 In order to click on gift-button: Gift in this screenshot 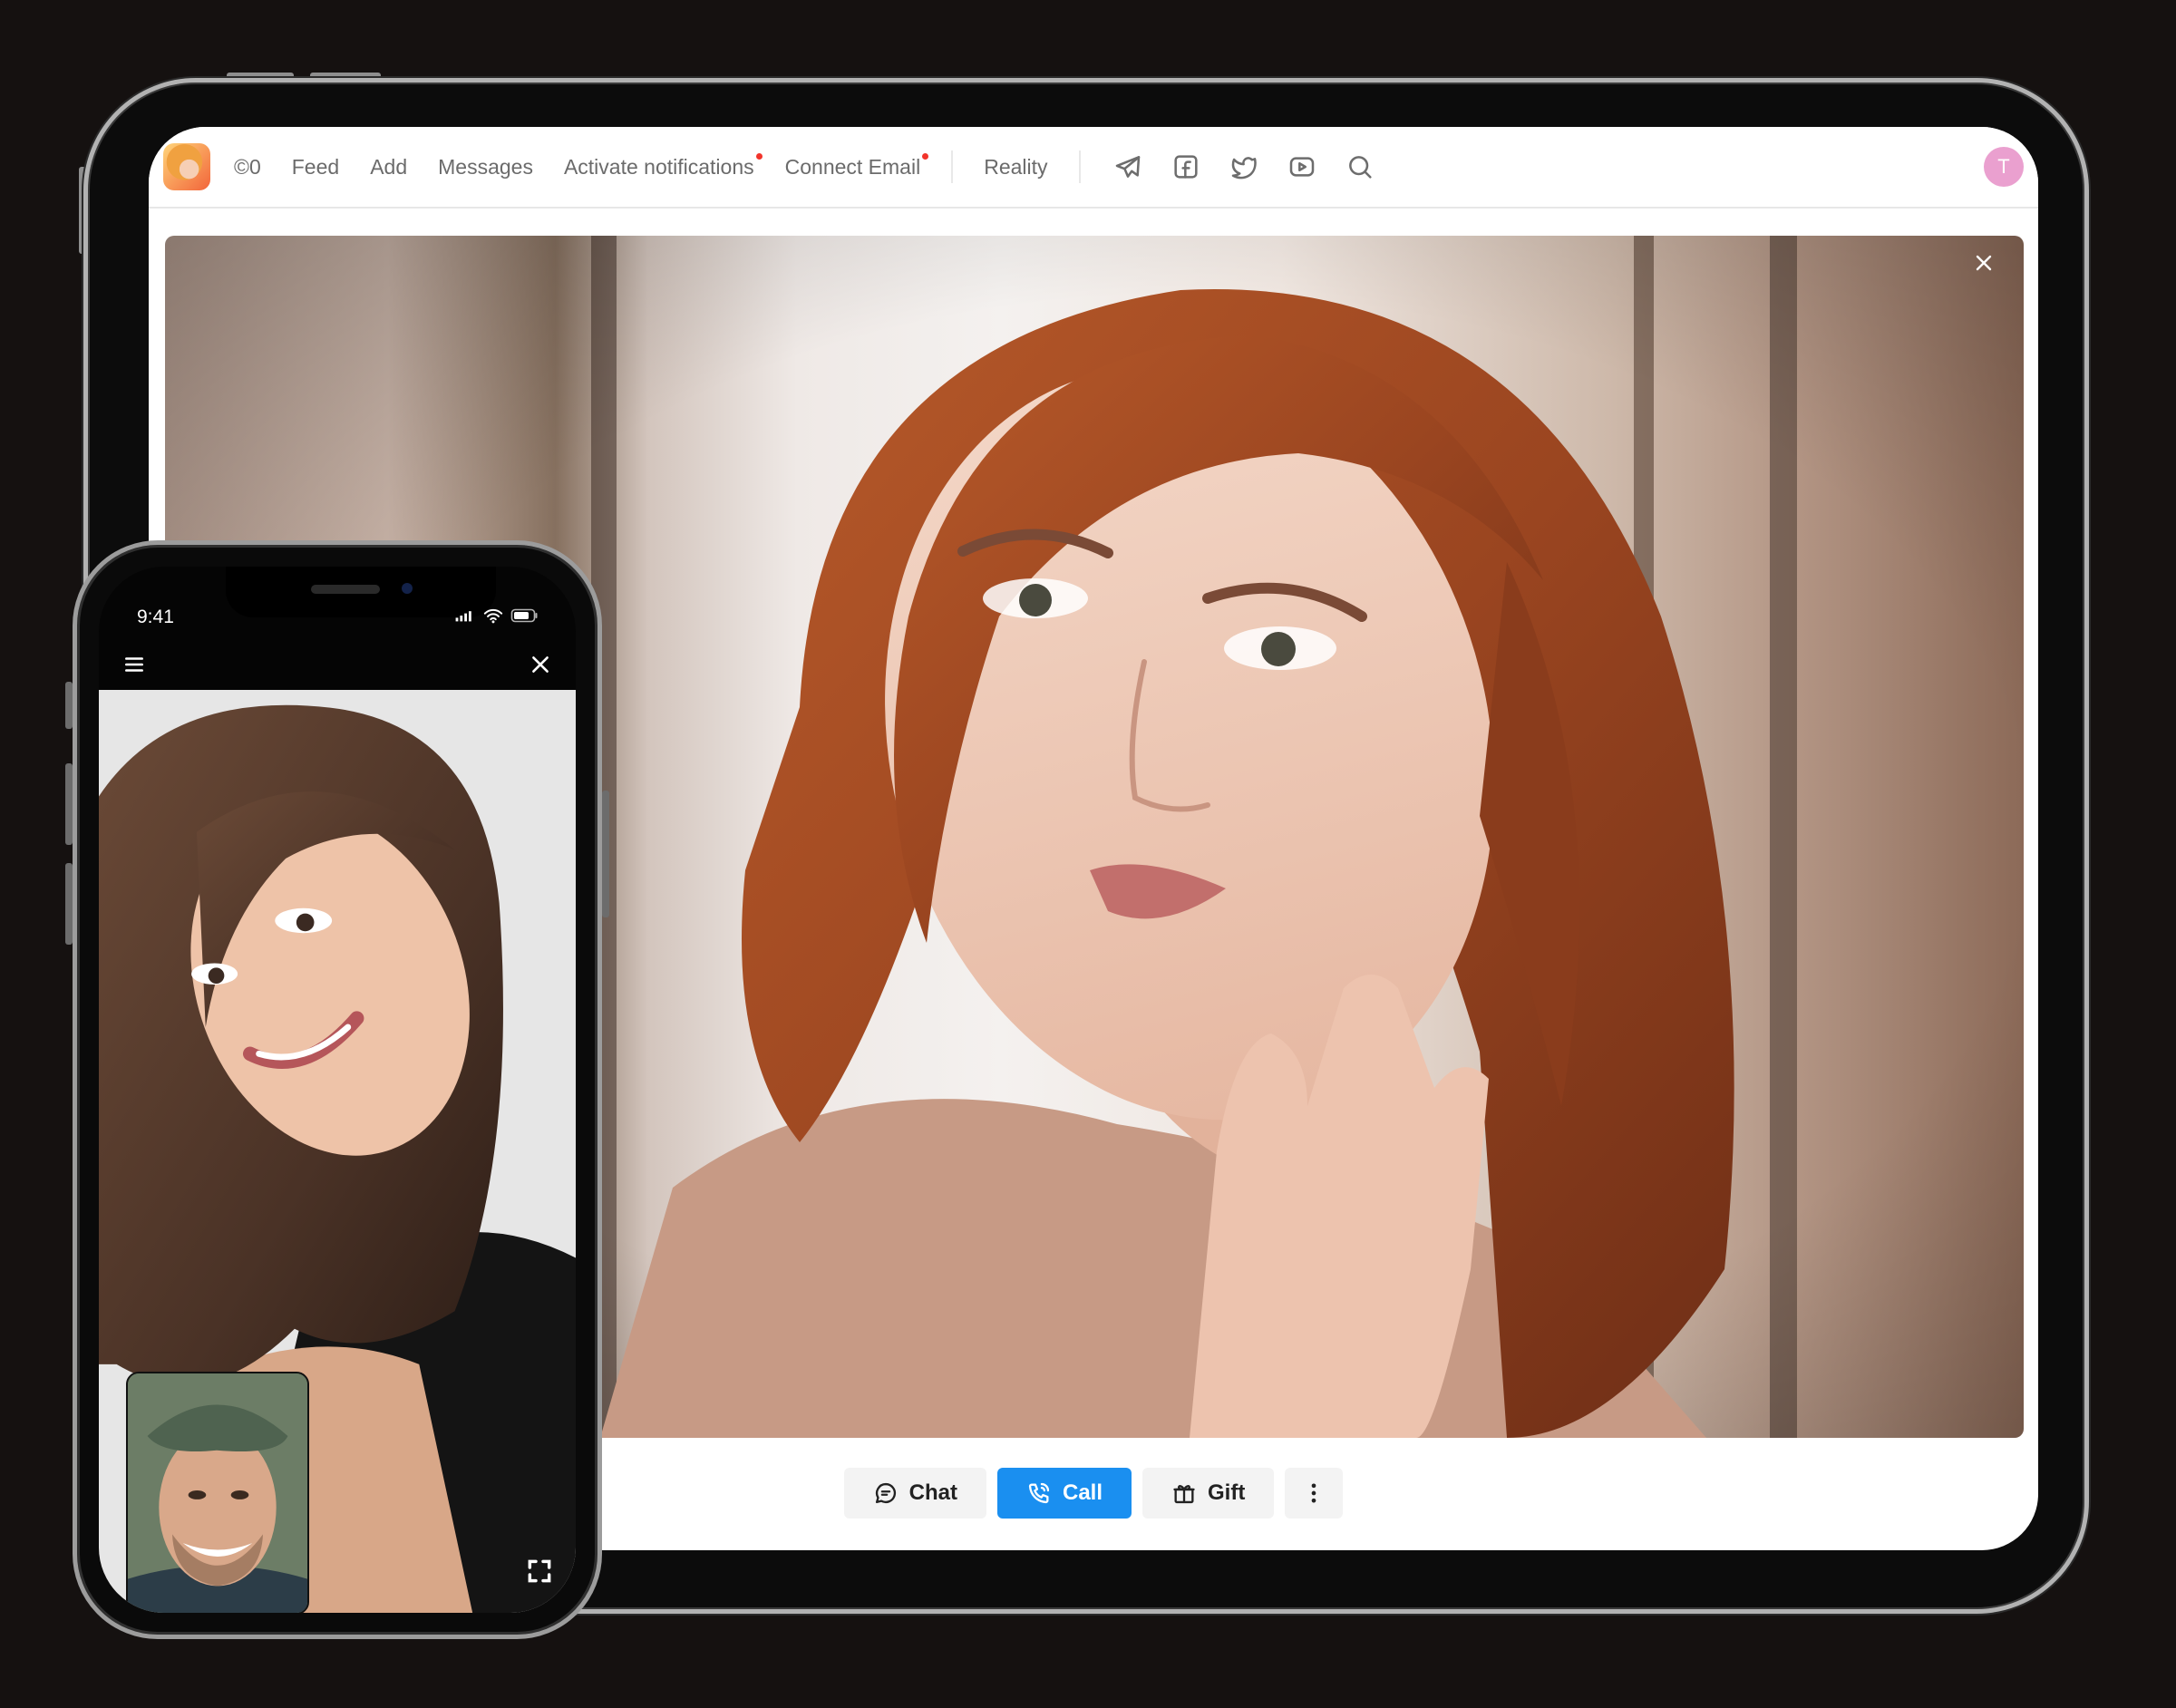, I will do `click(1209, 1493)`.